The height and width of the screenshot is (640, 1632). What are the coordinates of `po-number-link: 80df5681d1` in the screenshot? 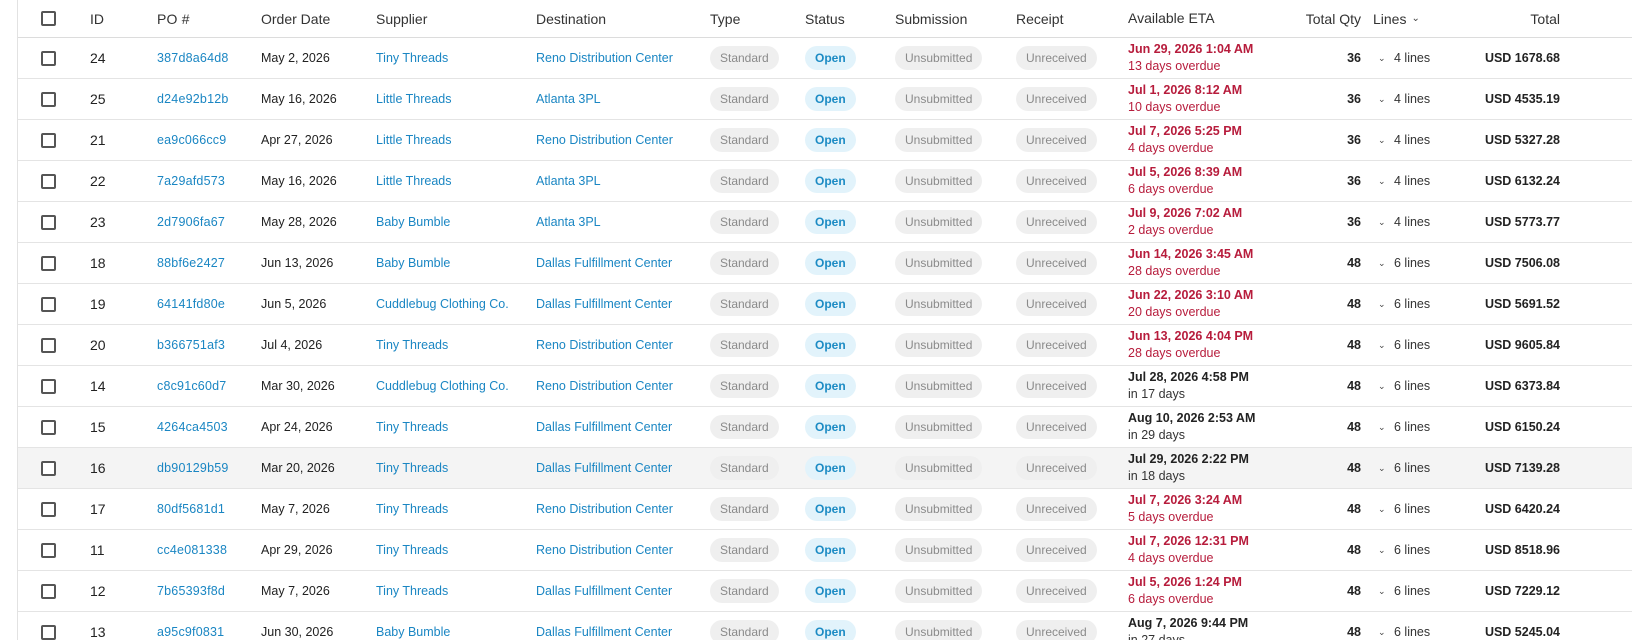 It's located at (207, 509).